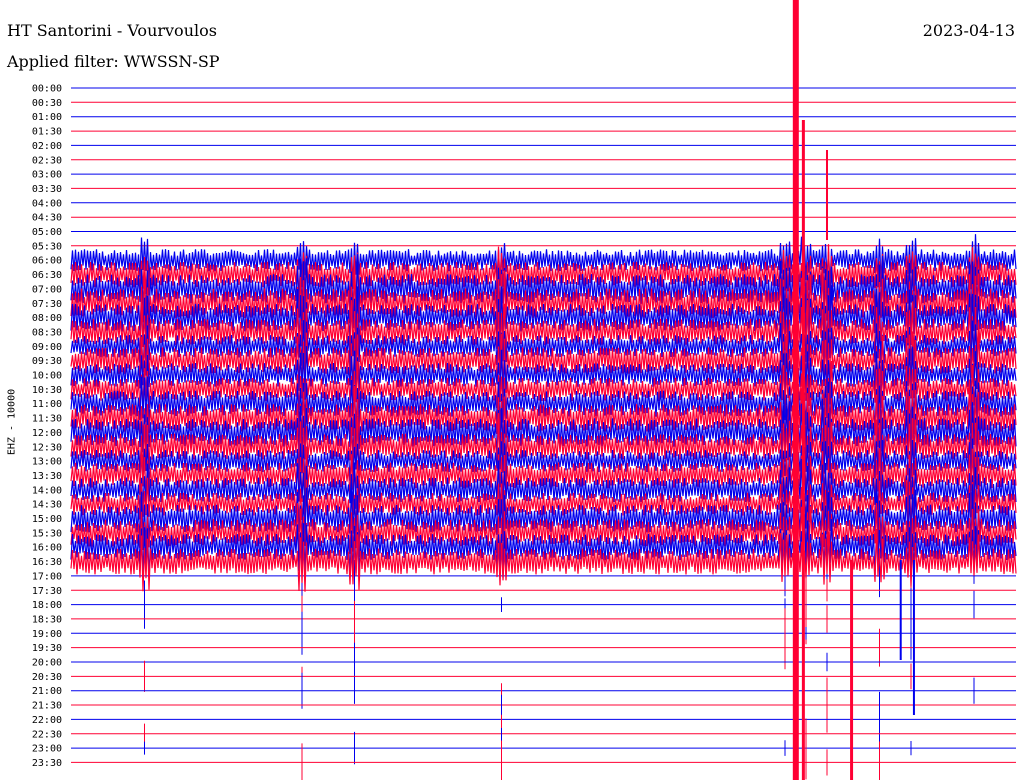 This screenshot has width=1024, height=780. What do you see at coordinates (47, 462) in the screenshot?
I see `time-tick-label: 13:00` at bounding box center [47, 462].